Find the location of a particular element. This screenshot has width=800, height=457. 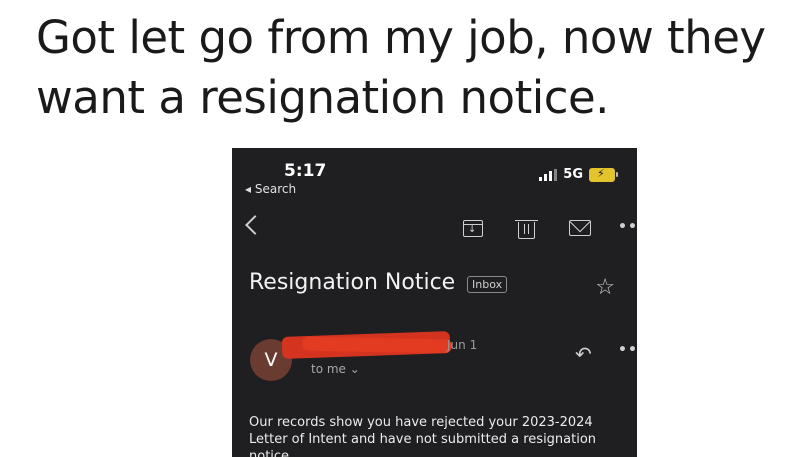

mail-icon is located at coordinates (580, 228).